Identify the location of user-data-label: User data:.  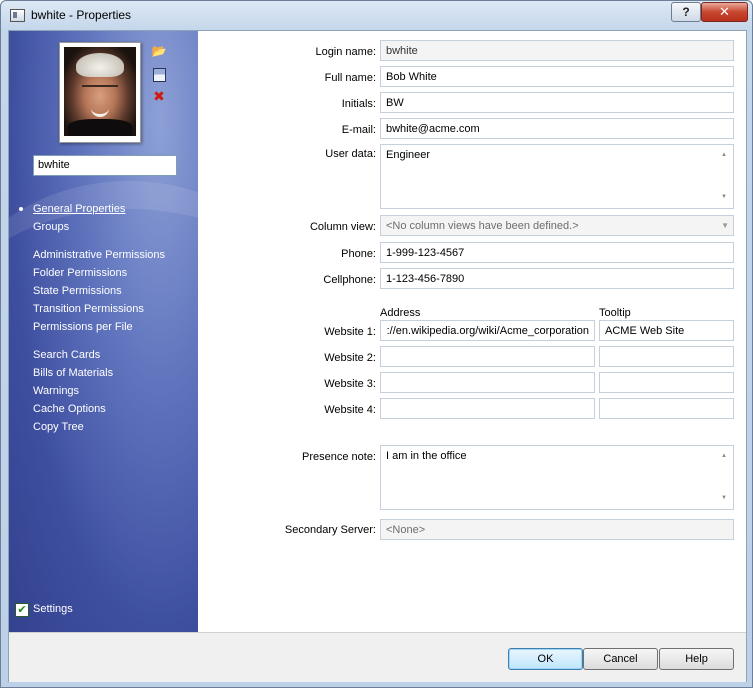
(350, 154).